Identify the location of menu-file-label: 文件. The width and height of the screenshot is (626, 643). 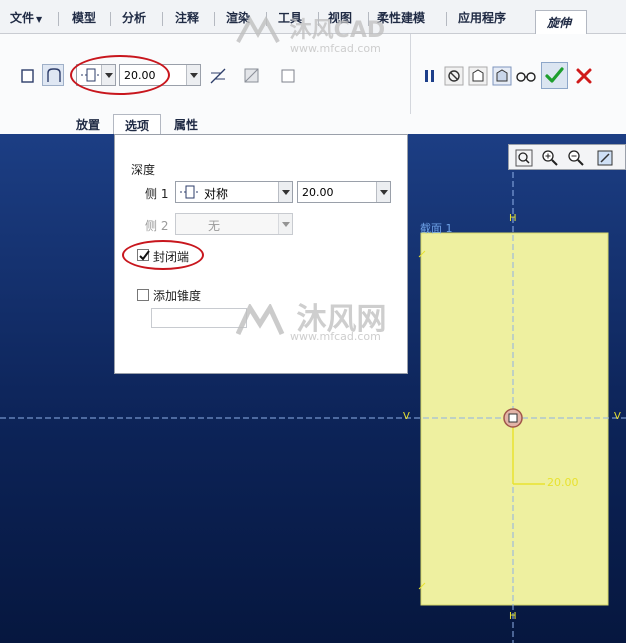
(22, 18).